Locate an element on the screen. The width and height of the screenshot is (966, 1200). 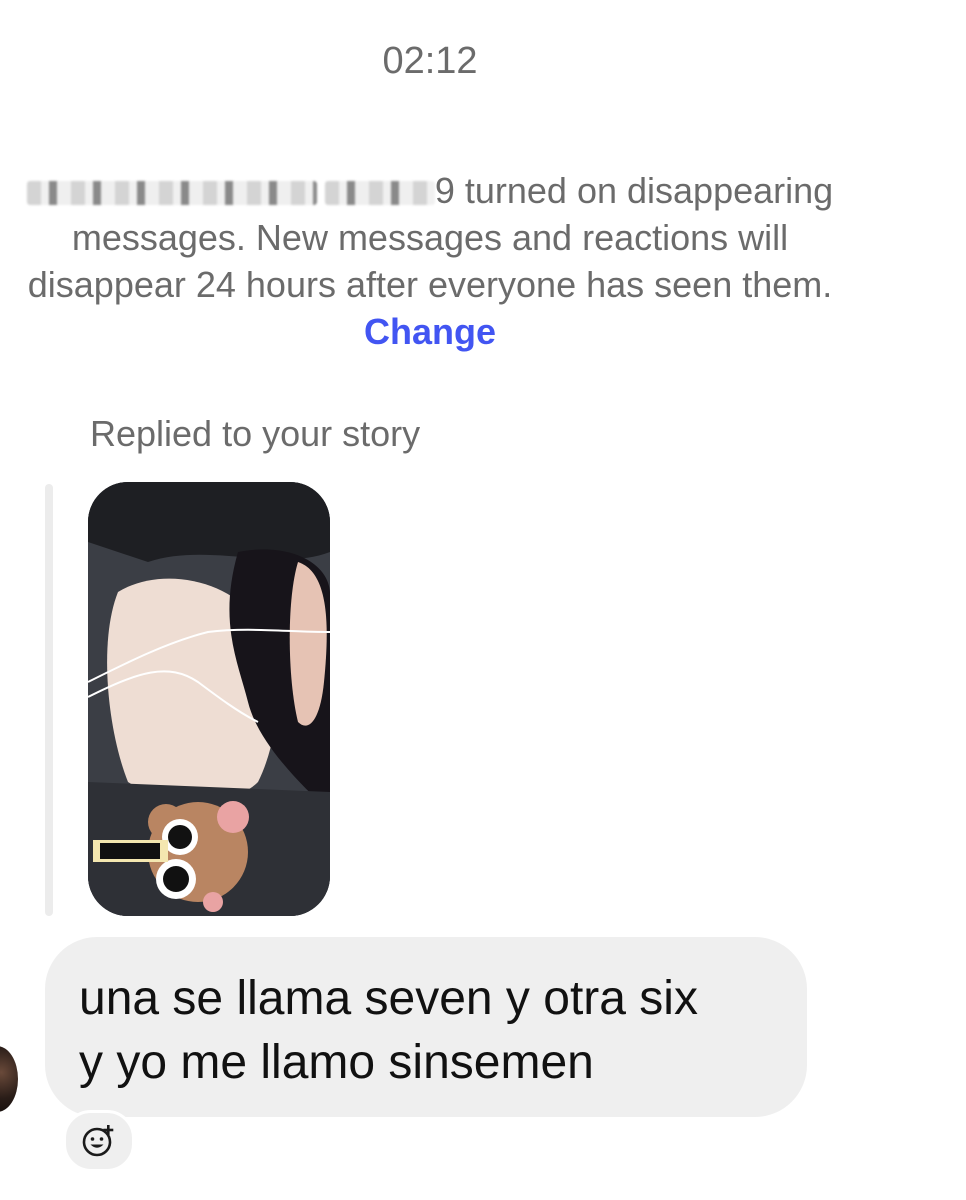
message-text-line-2: y yo me llamo sinsemen is located at coordinates (336, 1062).